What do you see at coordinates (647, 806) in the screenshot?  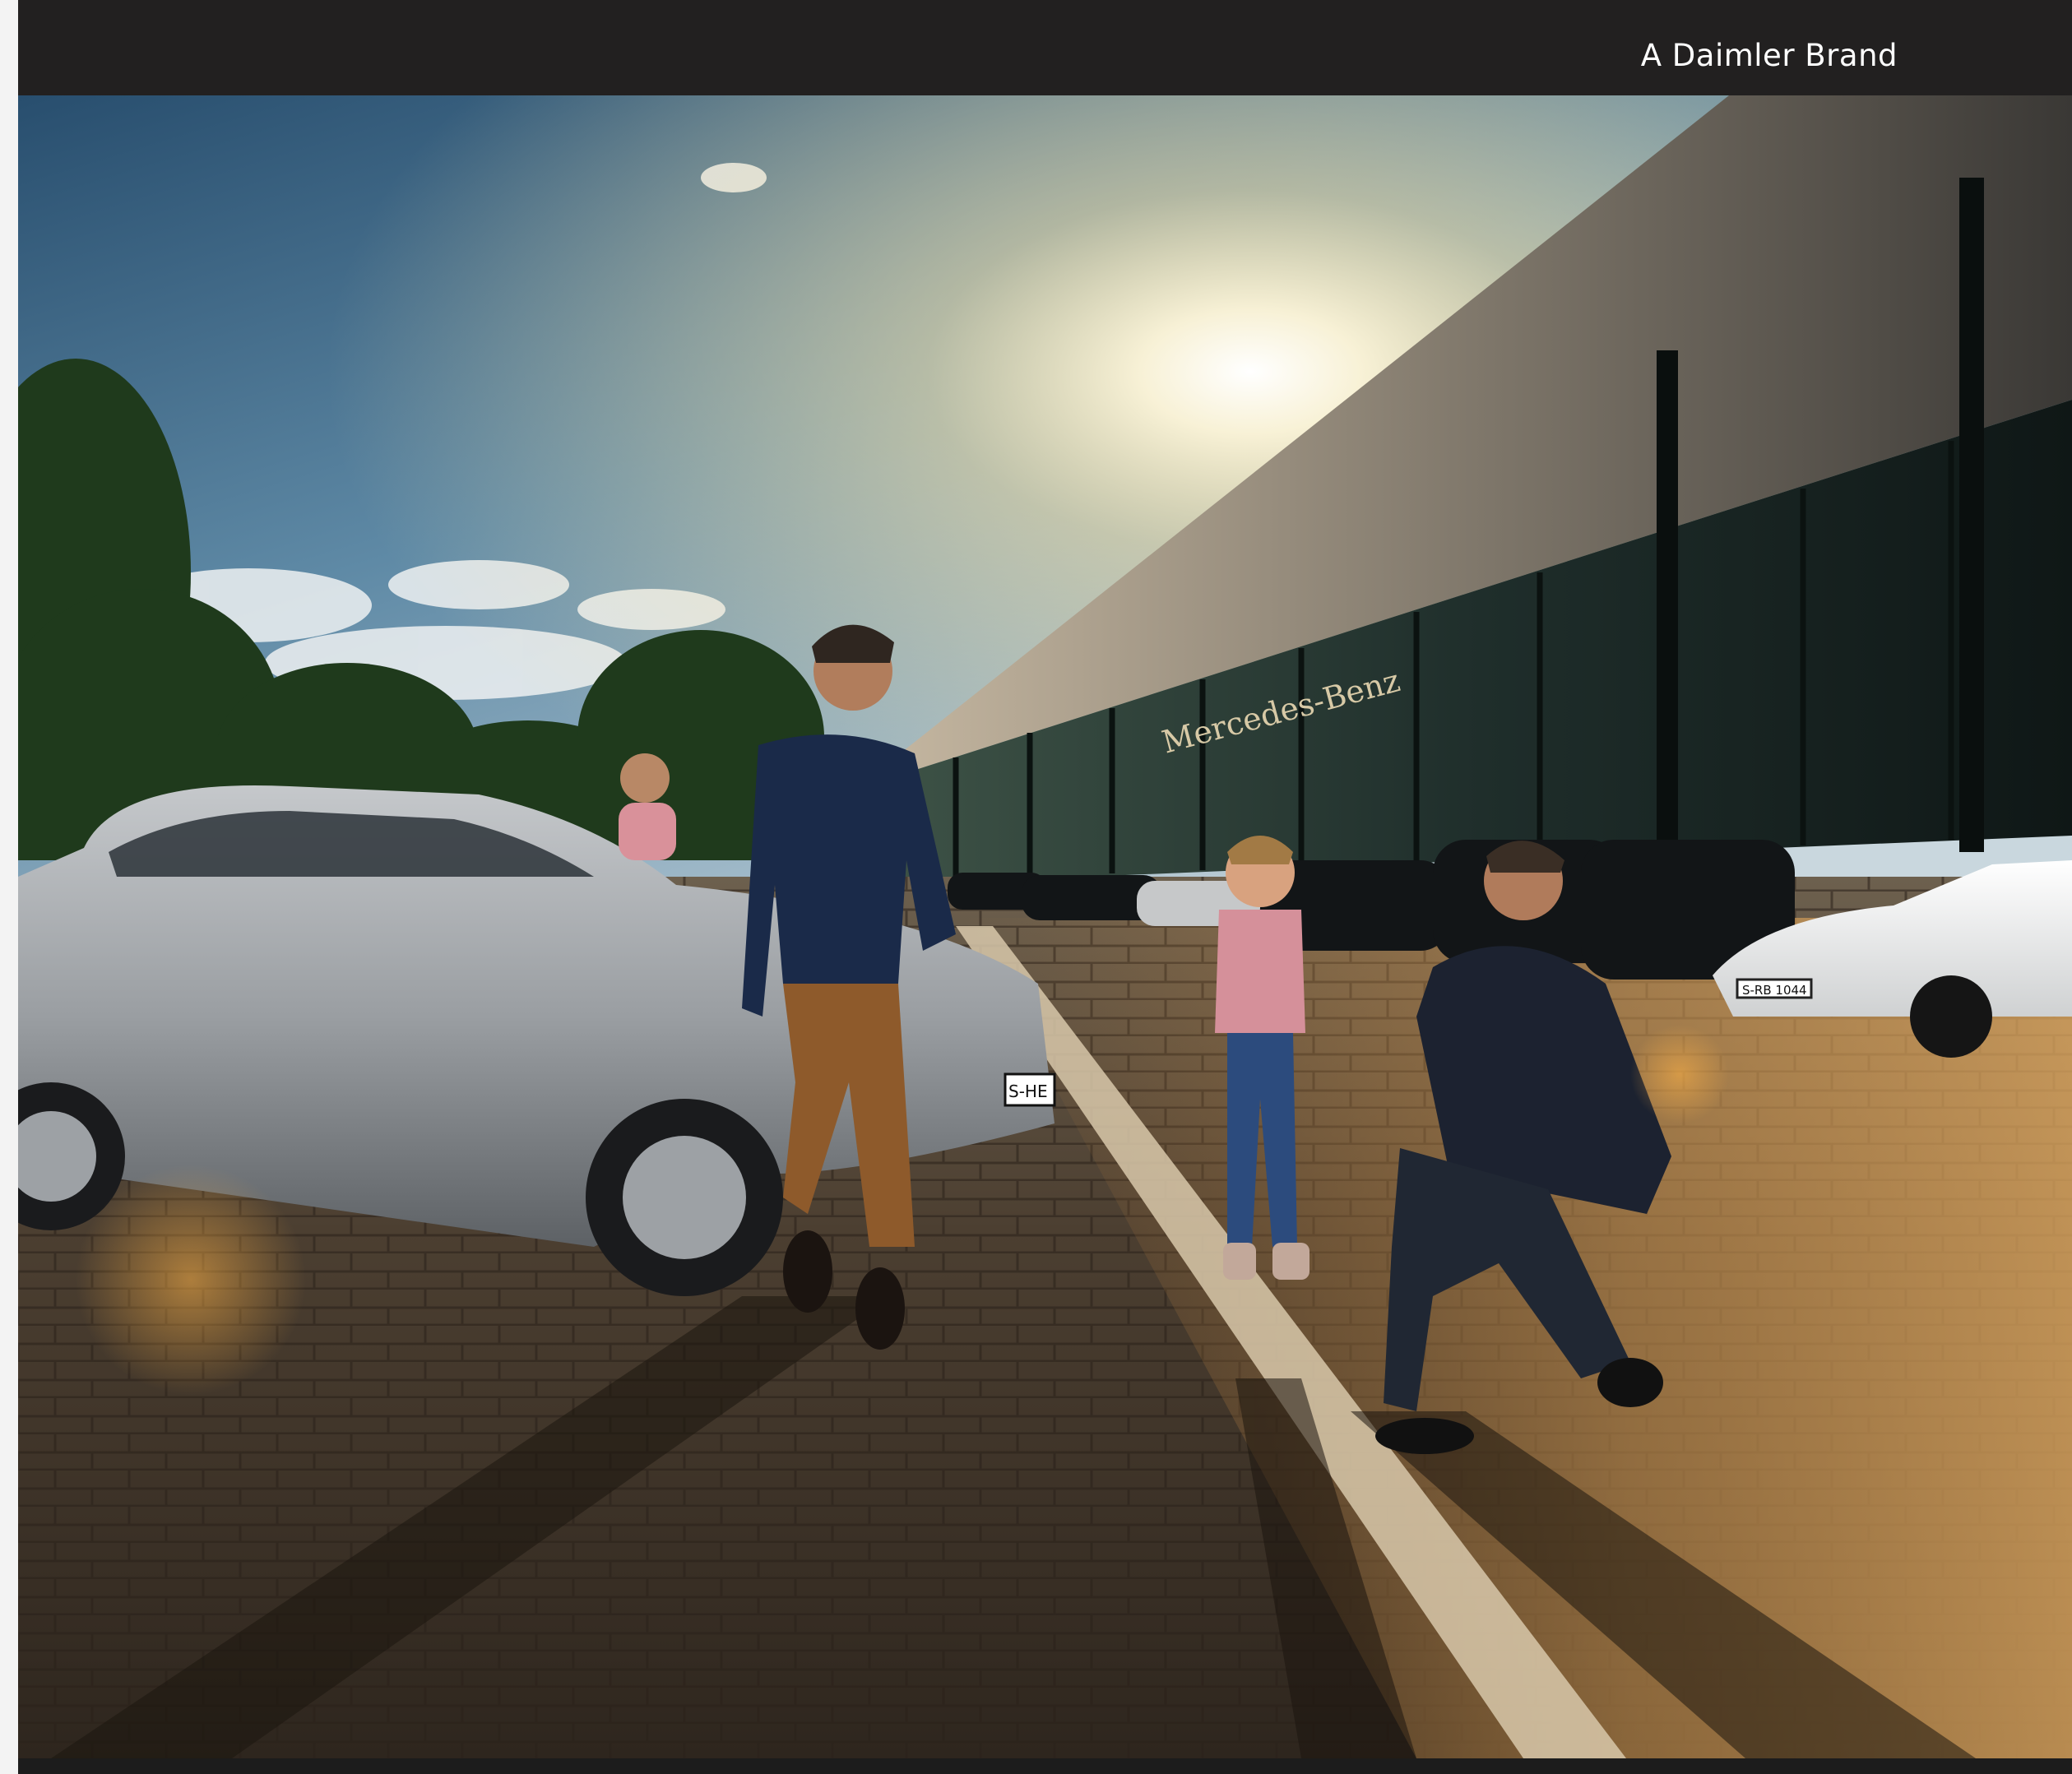 I see `woman-figure` at bounding box center [647, 806].